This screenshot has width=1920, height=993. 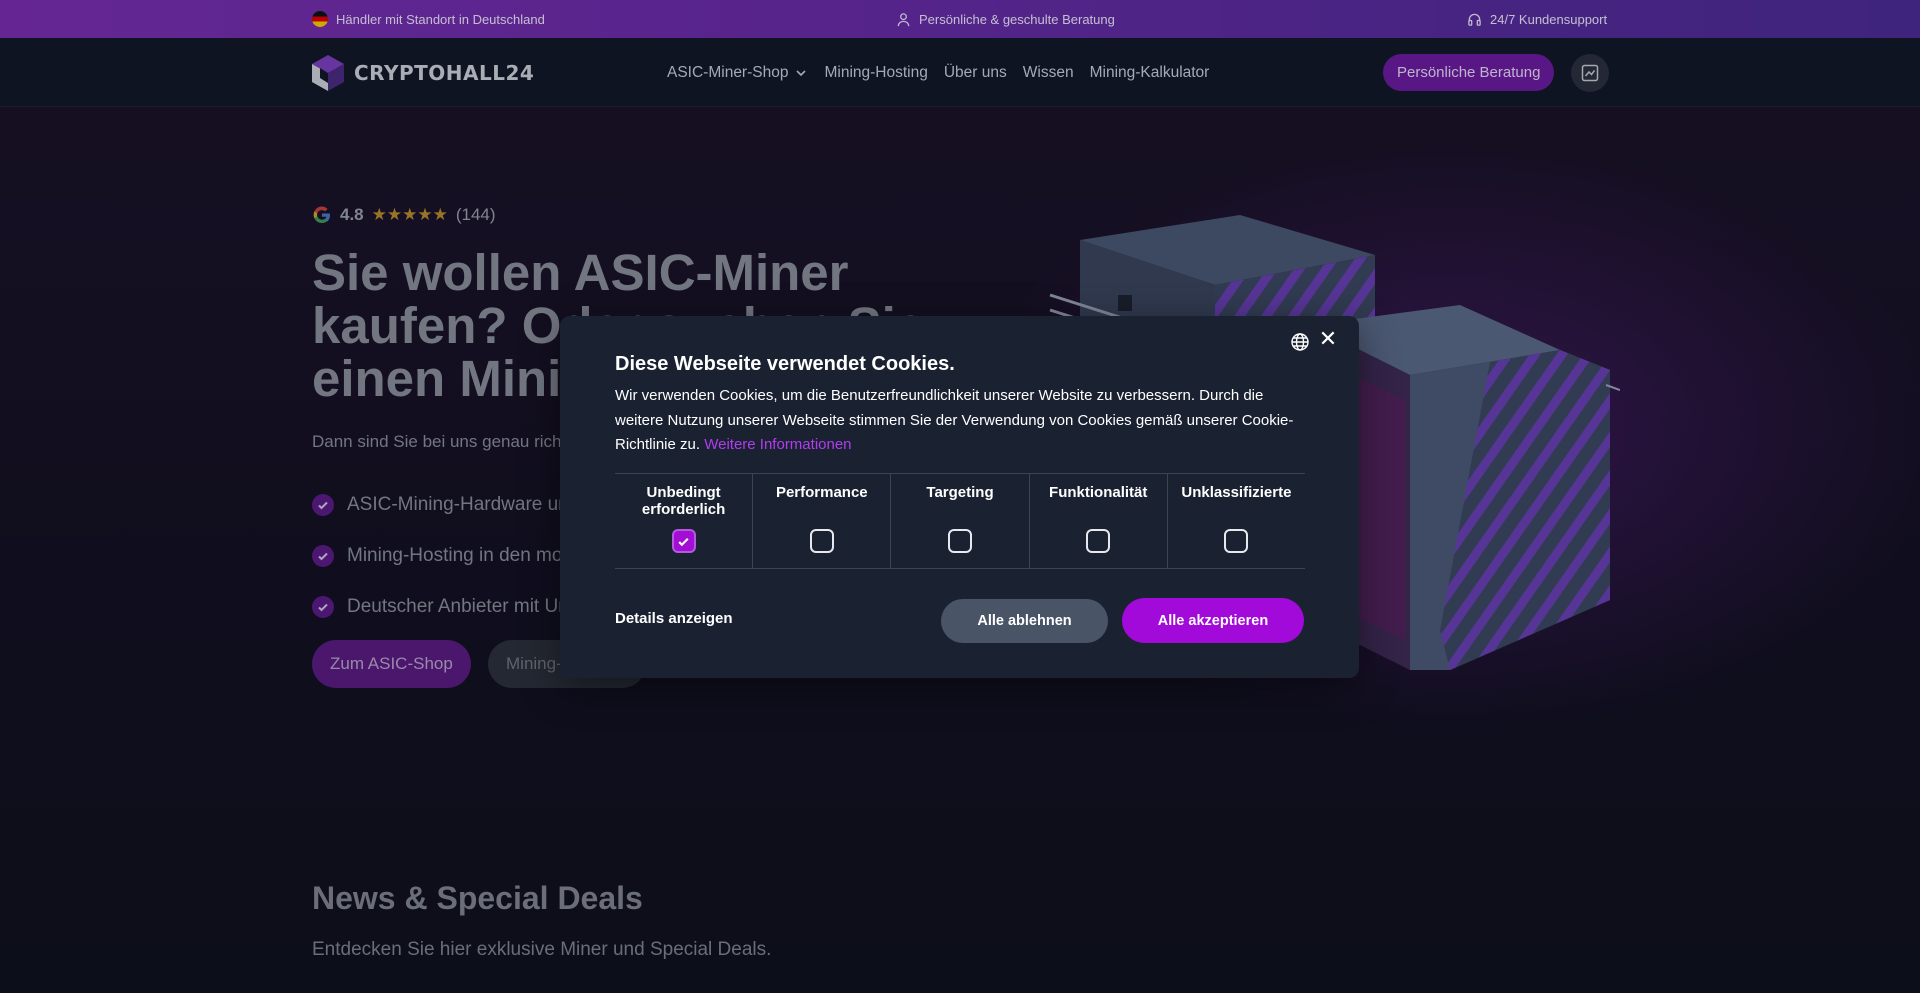 What do you see at coordinates (960, 541) in the screenshot?
I see `checkbox-targeting` at bounding box center [960, 541].